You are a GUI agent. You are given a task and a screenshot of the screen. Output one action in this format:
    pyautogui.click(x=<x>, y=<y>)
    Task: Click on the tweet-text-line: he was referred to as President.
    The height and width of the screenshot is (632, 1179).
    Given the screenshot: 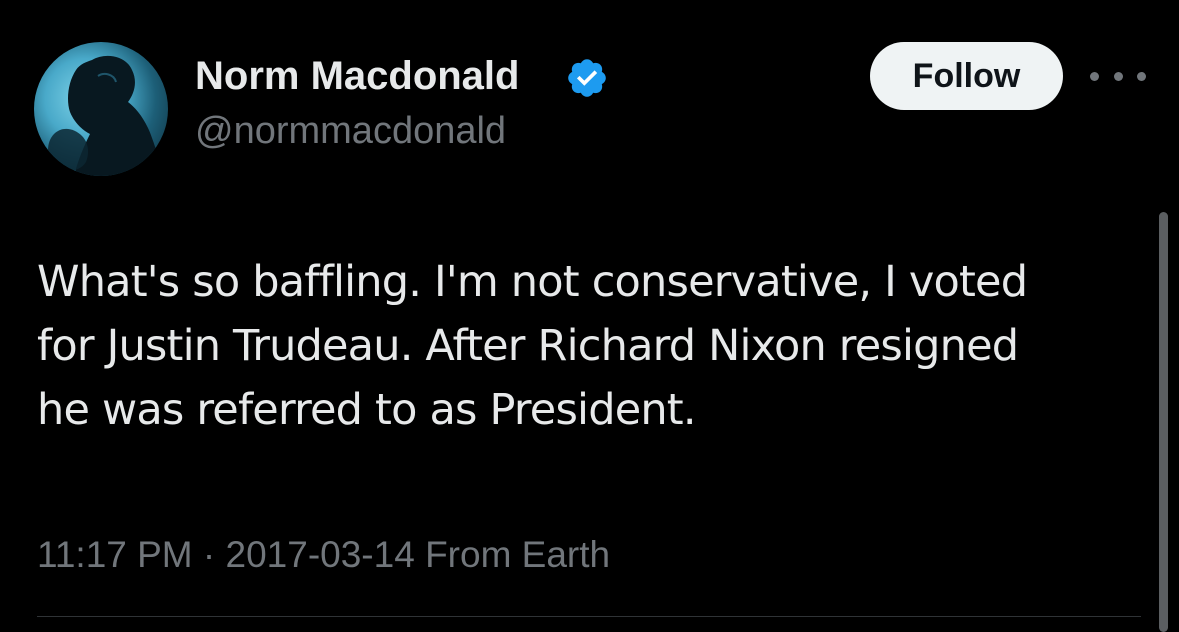 What is the action you would take?
    pyautogui.click(x=367, y=410)
    